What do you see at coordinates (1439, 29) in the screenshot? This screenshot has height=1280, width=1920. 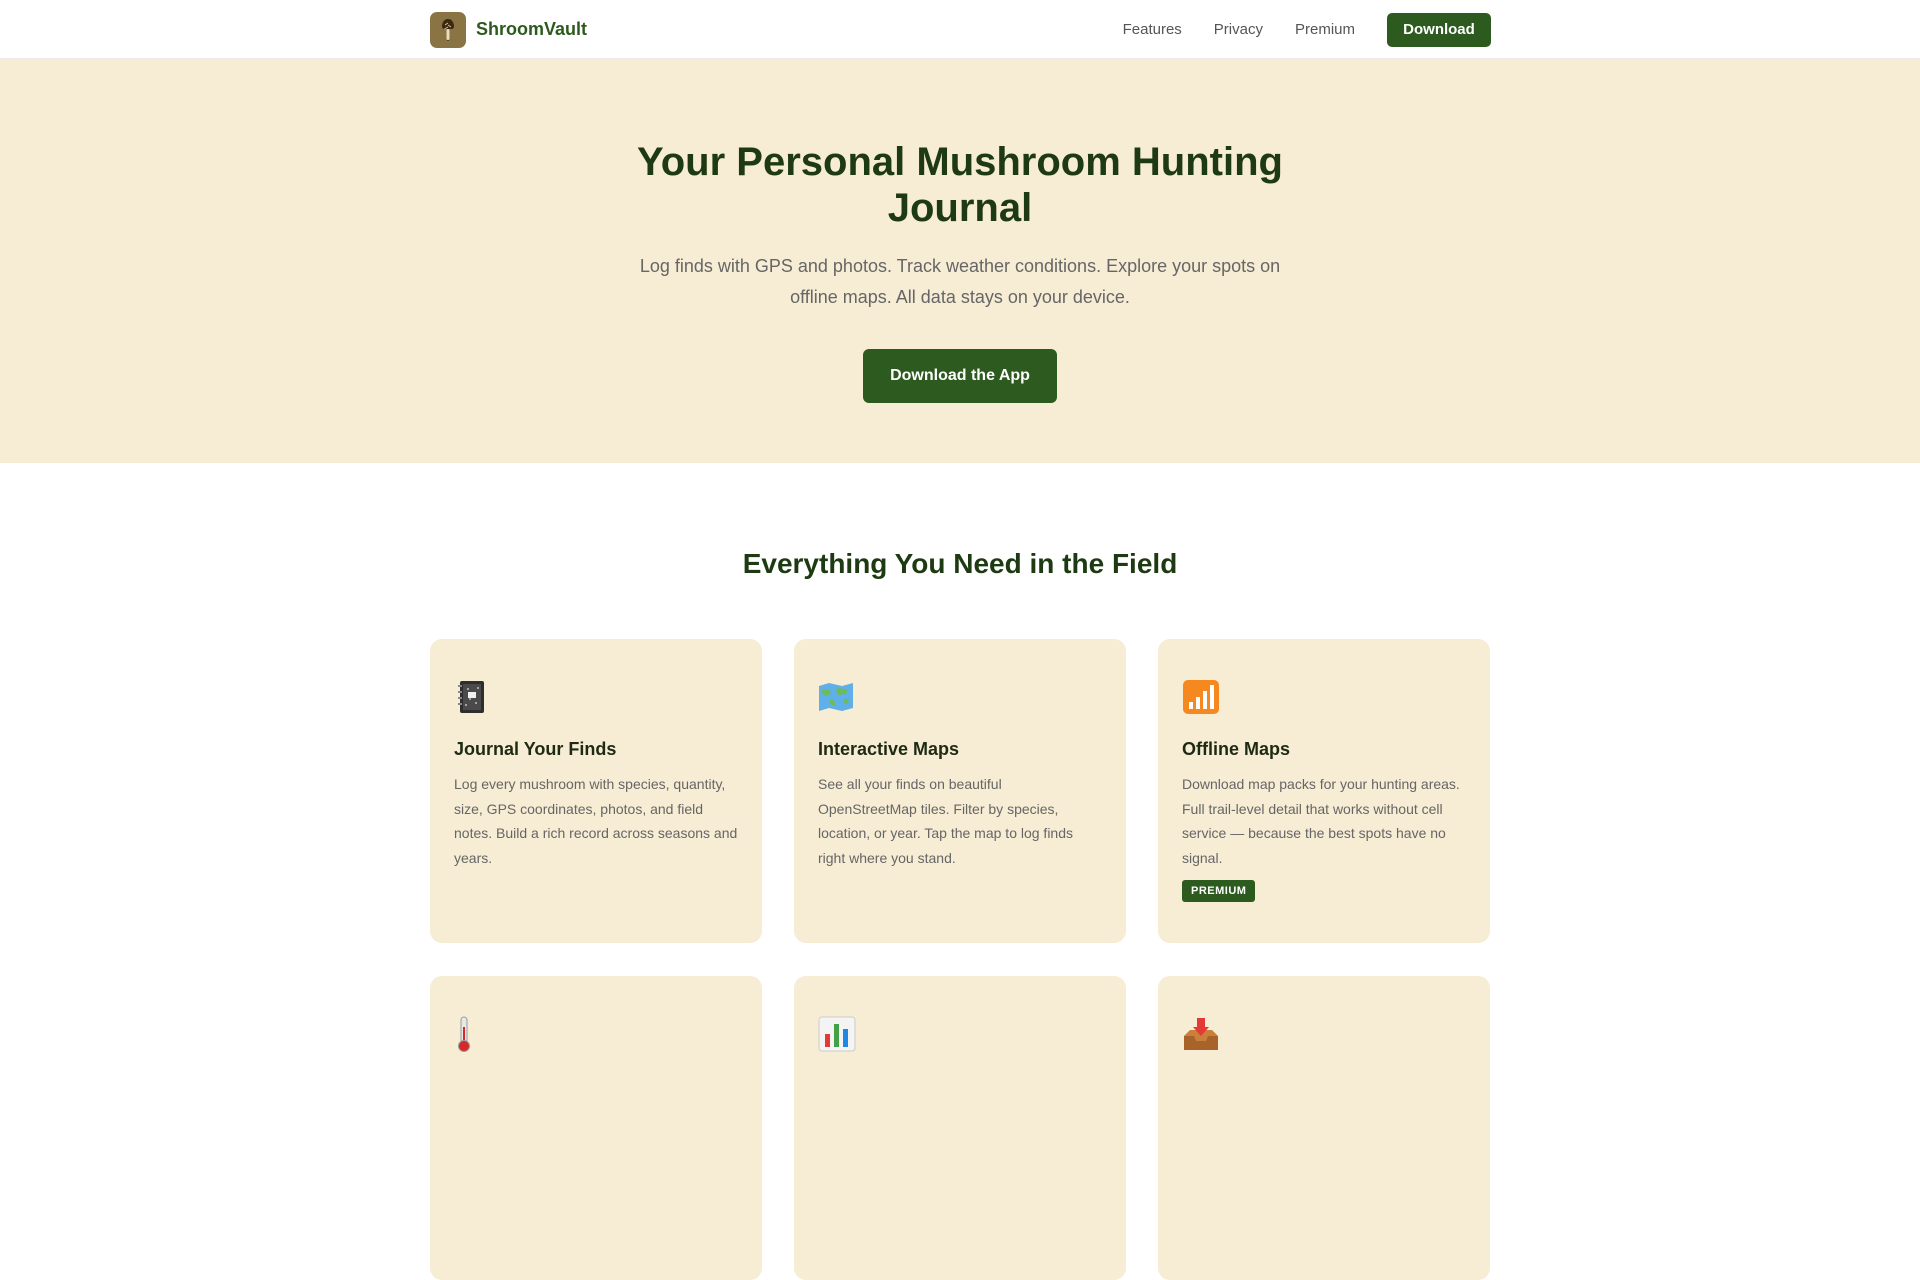 I see `header-download-button: Download` at bounding box center [1439, 29].